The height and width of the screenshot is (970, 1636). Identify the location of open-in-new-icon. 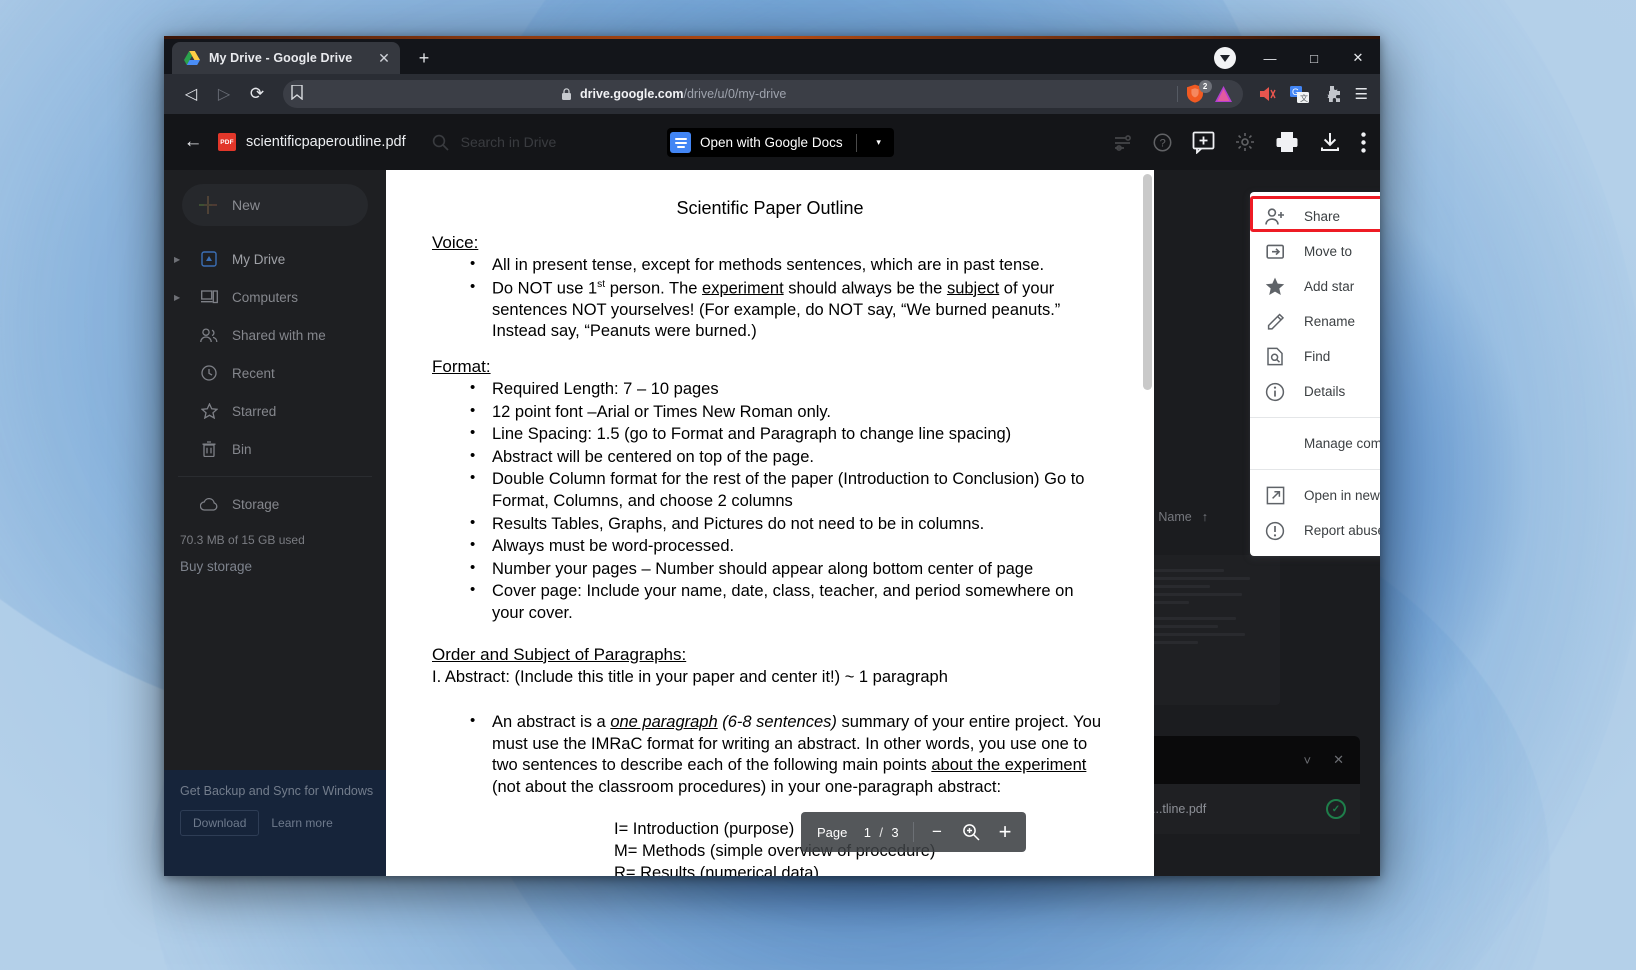
(1275, 496).